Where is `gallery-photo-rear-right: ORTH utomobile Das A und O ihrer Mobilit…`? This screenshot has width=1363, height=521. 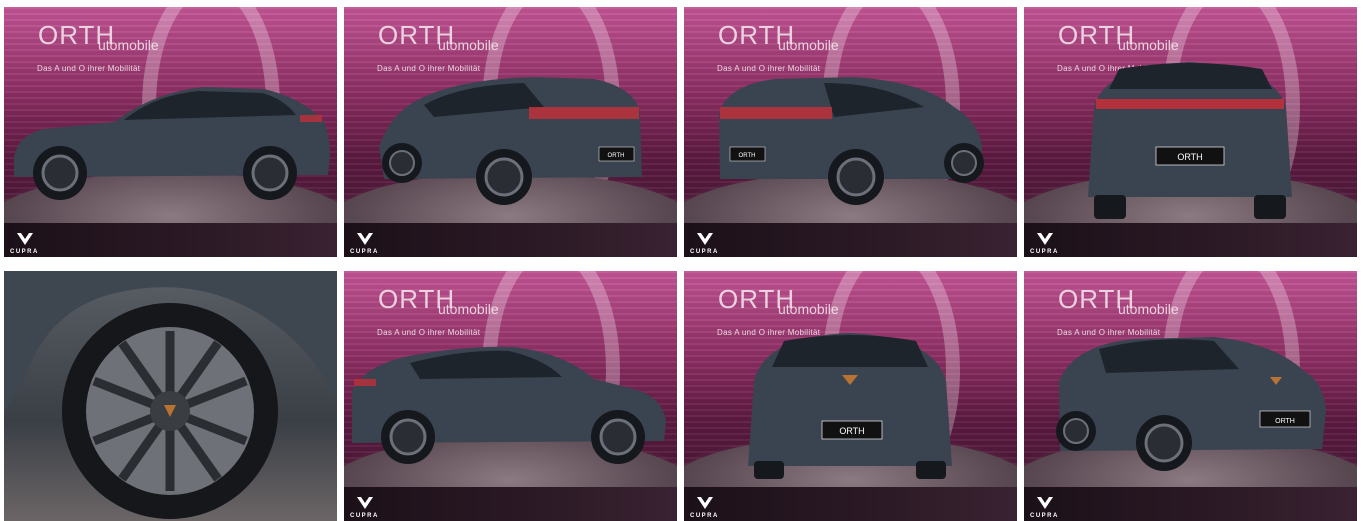 gallery-photo-rear-right: ORTH utomobile Das A und O ihrer Mobilit… is located at coordinates (850, 132).